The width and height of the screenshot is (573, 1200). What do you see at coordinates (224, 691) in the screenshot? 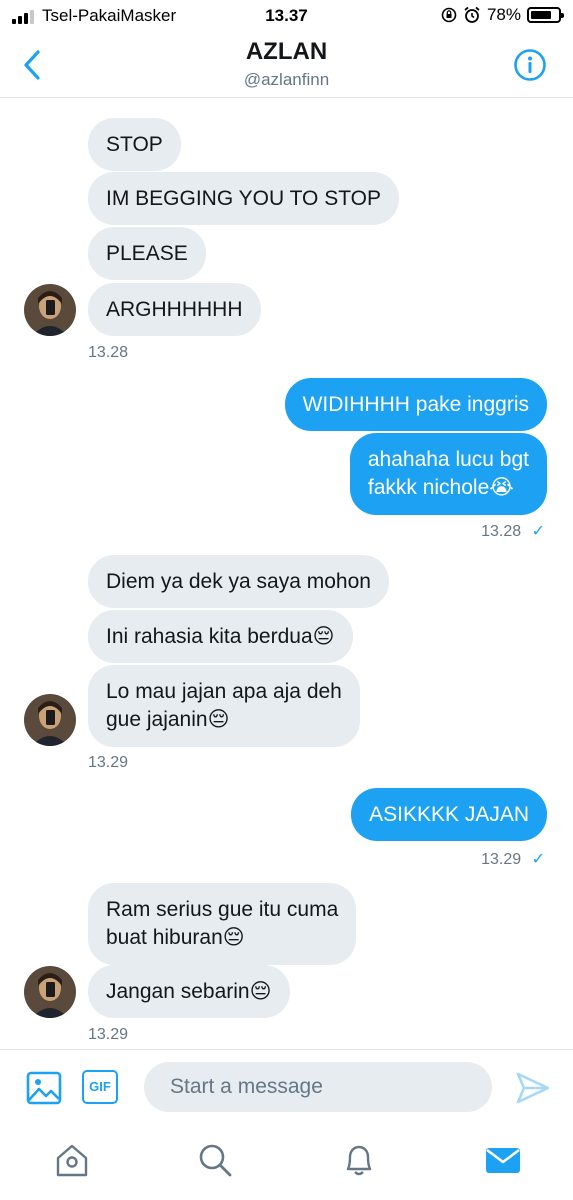
I see `message-line: Lo mau jajan apa aja deh` at bounding box center [224, 691].